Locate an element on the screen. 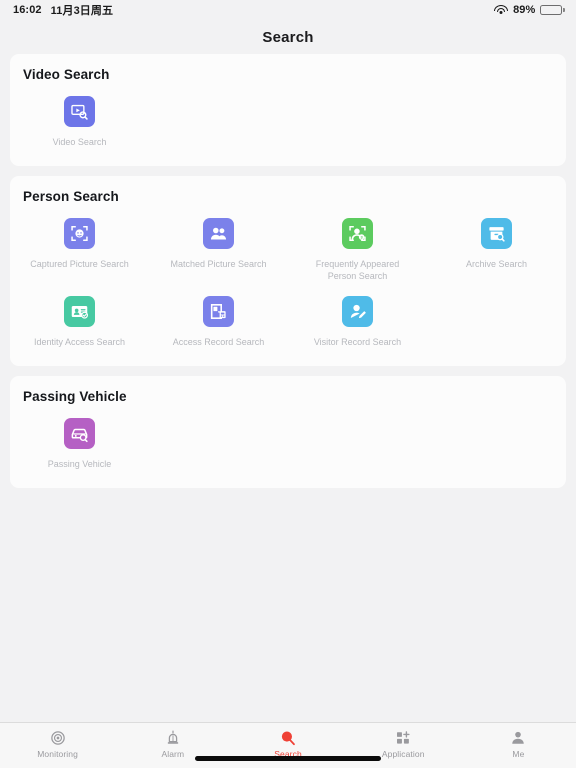 This screenshot has width=576, height=768. navigation-bar: Search is located at coordinates (288, 37).